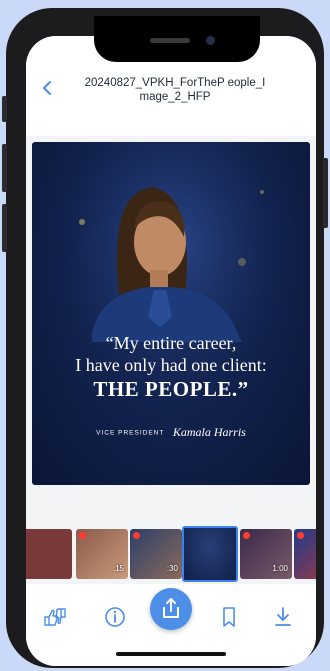 The width and height of the screenshot is (330, 671). What do you see at coordinates (266, 554) in the screenshot?
I see `thumbnail-4: 1:00` at bounding box center [266, 554].